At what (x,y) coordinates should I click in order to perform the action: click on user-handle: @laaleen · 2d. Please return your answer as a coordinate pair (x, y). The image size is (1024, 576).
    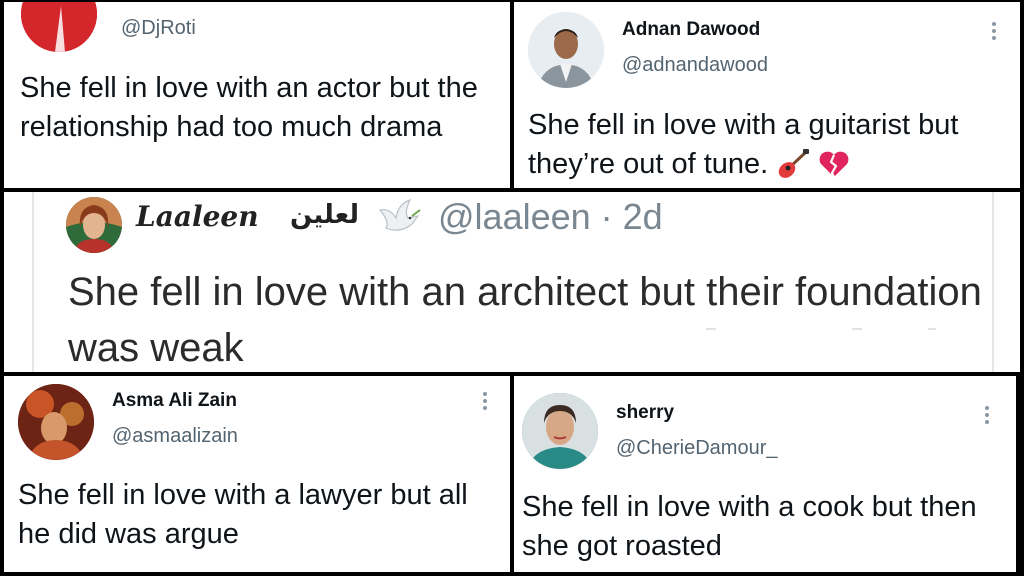
    Looking at the image, I should click on (550, 217).